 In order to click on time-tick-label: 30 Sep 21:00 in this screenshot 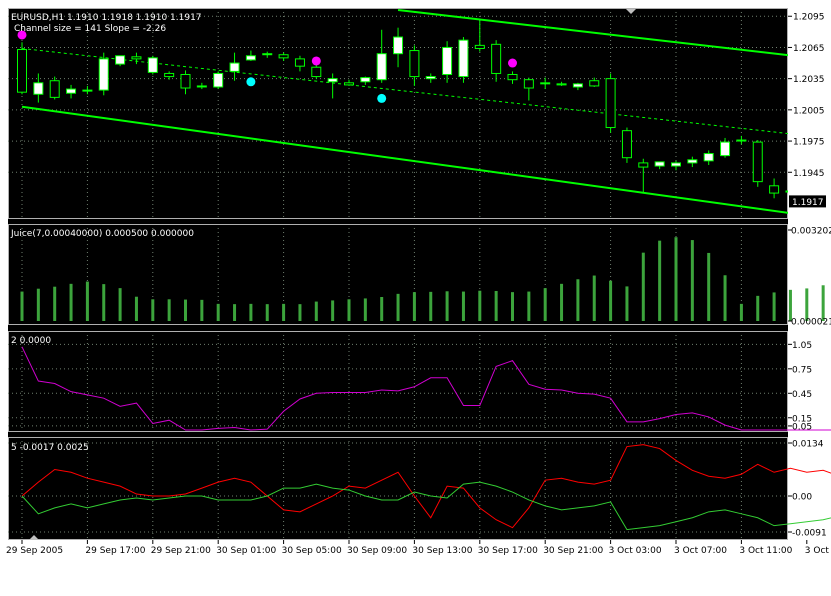, I will do `click(573, 551)`.